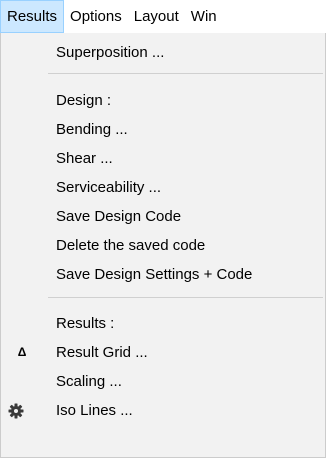  I want to click on menu-bar: Results Options Layout Win, so click(164, 16).